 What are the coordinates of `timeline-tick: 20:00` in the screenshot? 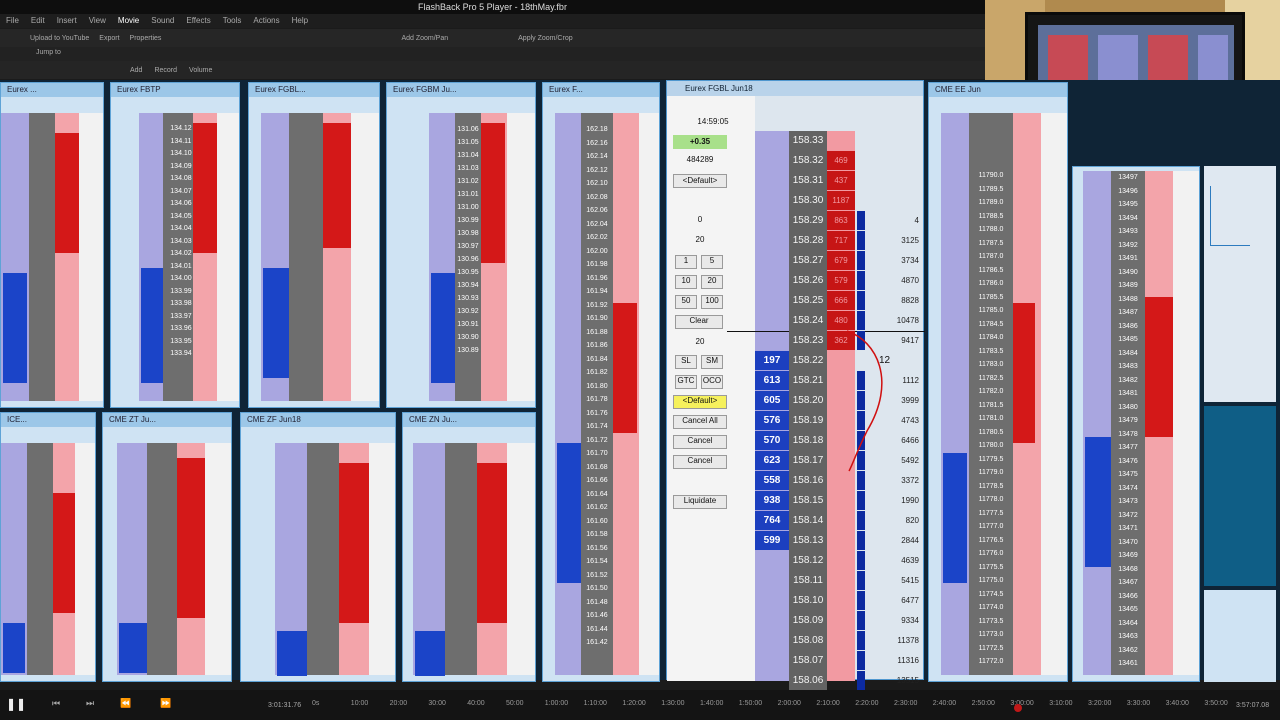 It's located at (398, 703).